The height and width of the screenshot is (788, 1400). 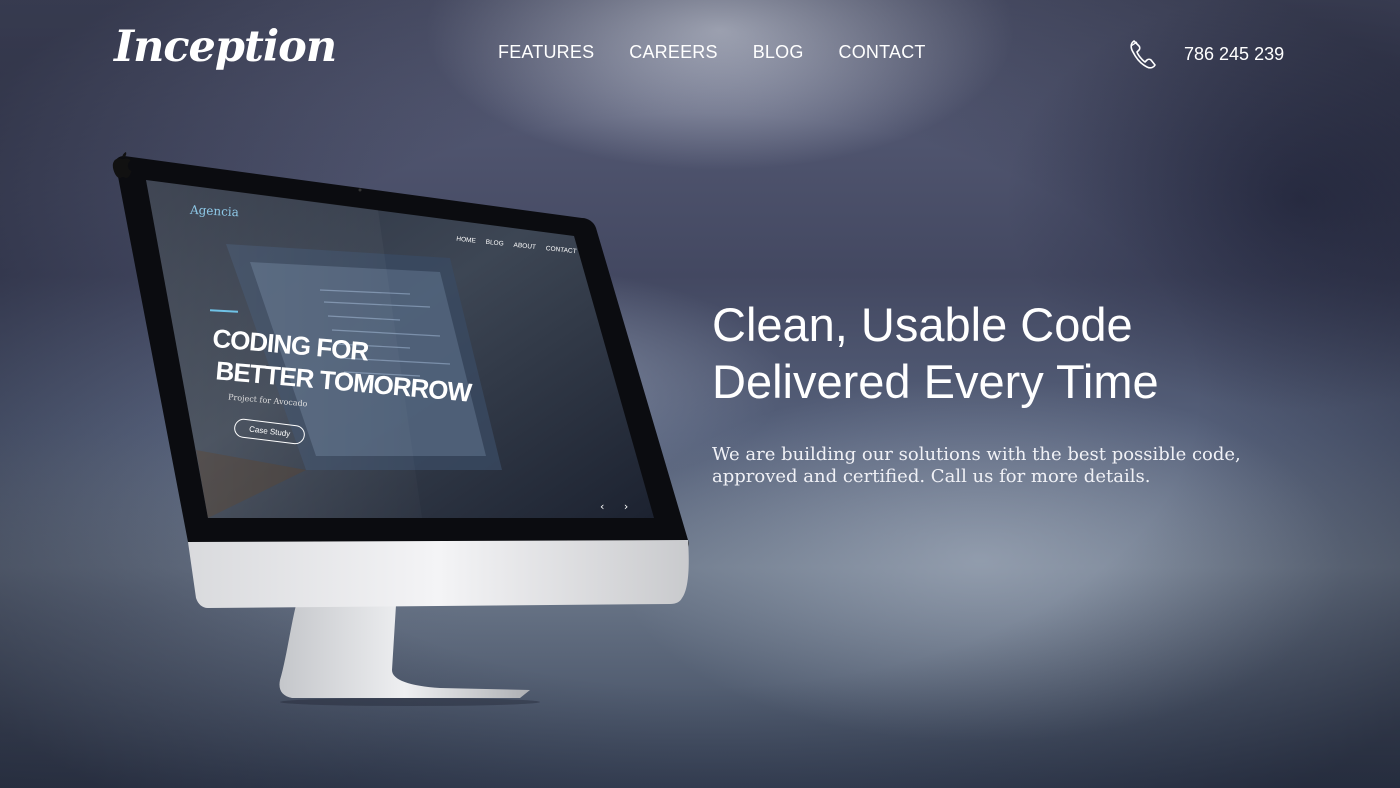 I want to click on hero-title: Clean, Usable Code Delivered Every Time, so click(x=1012, y=353).